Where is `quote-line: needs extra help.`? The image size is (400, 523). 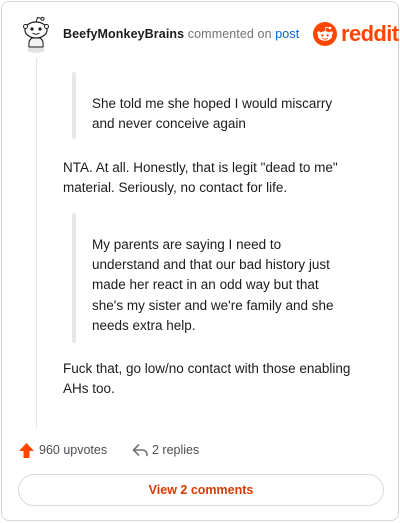
quote-line: needs extra help. is located at coordinates (144, 325).